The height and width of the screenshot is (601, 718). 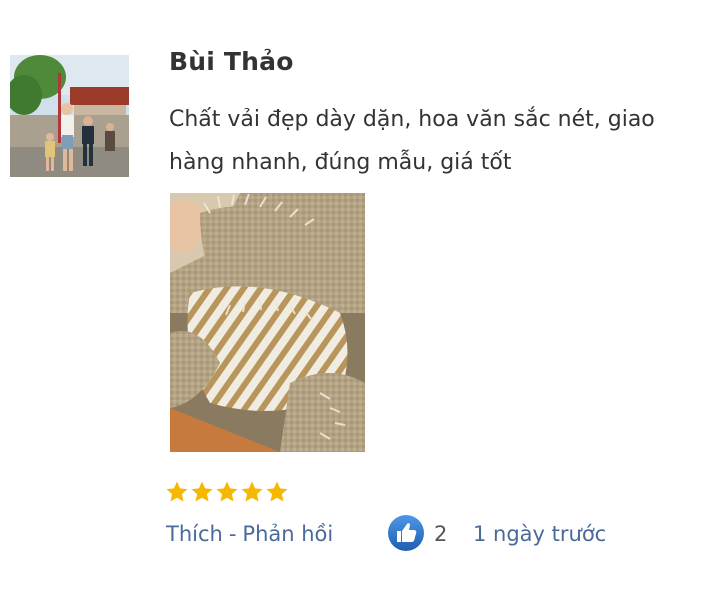 What do you see at coordinates (267, 322) in the screenshot?
I see `review-photo` at bounding box center [267, 322].